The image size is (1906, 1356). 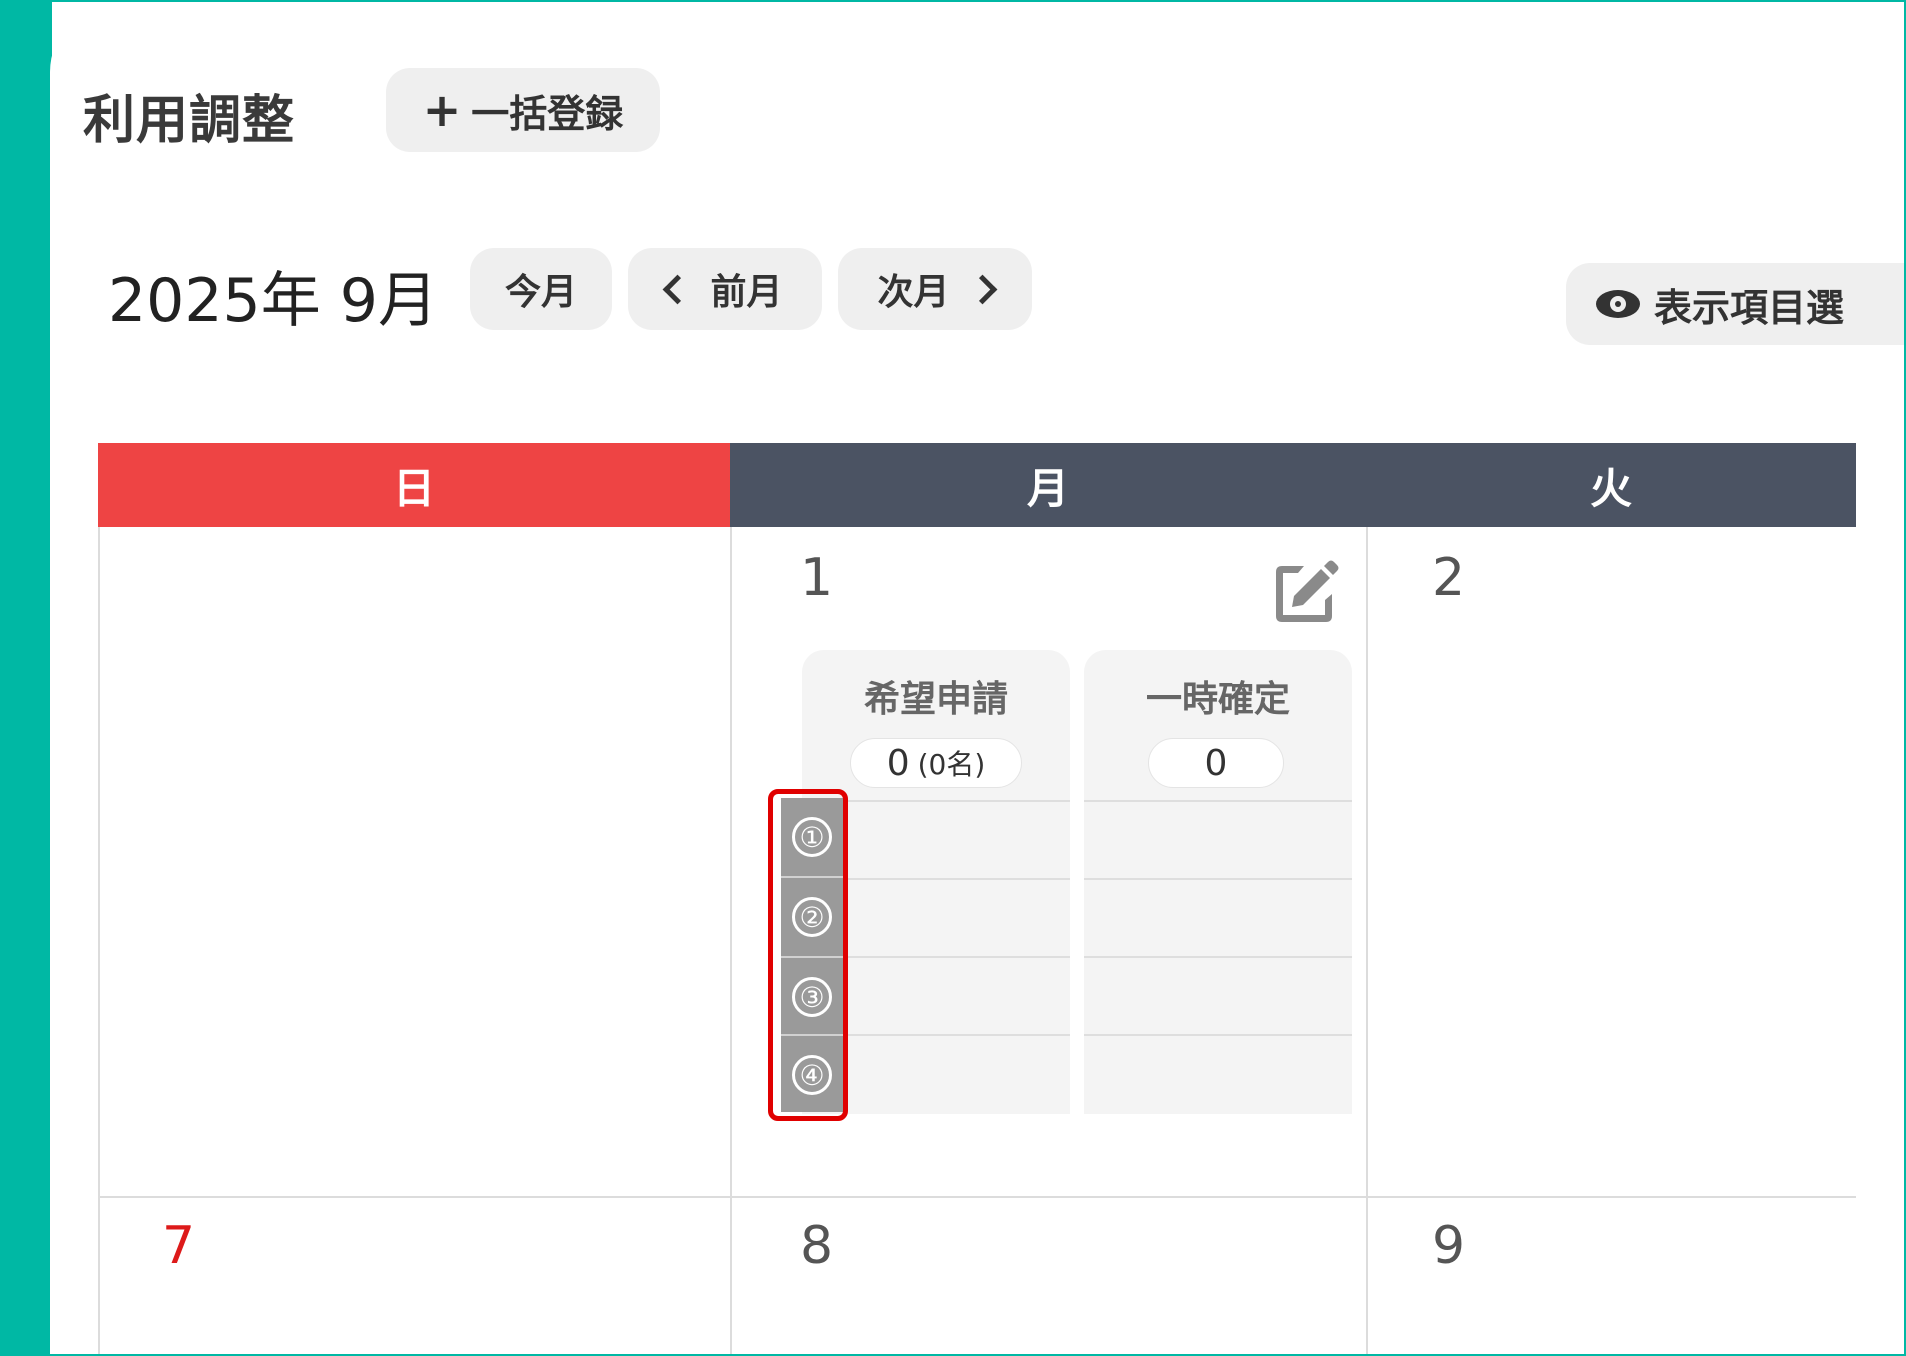 What do you see at coordinates (935, 699) in the screenshot?
I see `request-column-title: 希望申請` at bounding box center [935, 699].